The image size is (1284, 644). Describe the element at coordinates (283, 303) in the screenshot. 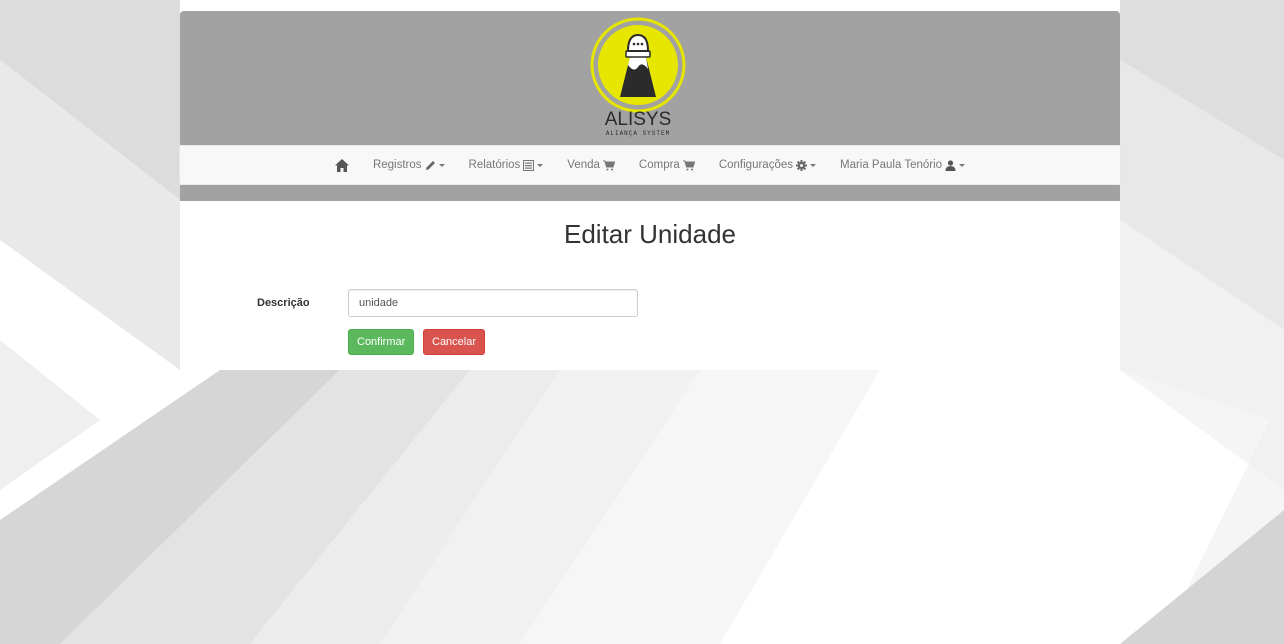

I see `descricao-label: Descrição` at that location.